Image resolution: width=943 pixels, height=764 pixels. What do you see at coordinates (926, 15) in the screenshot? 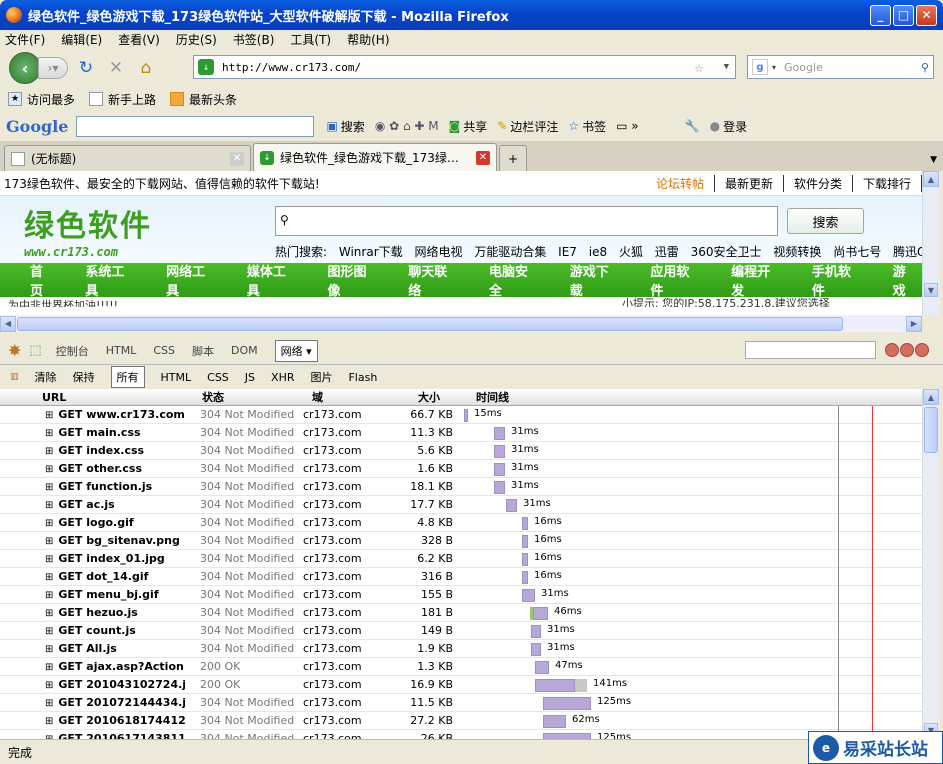
I see `close-button: ✕` at bounding box center [926, 15].